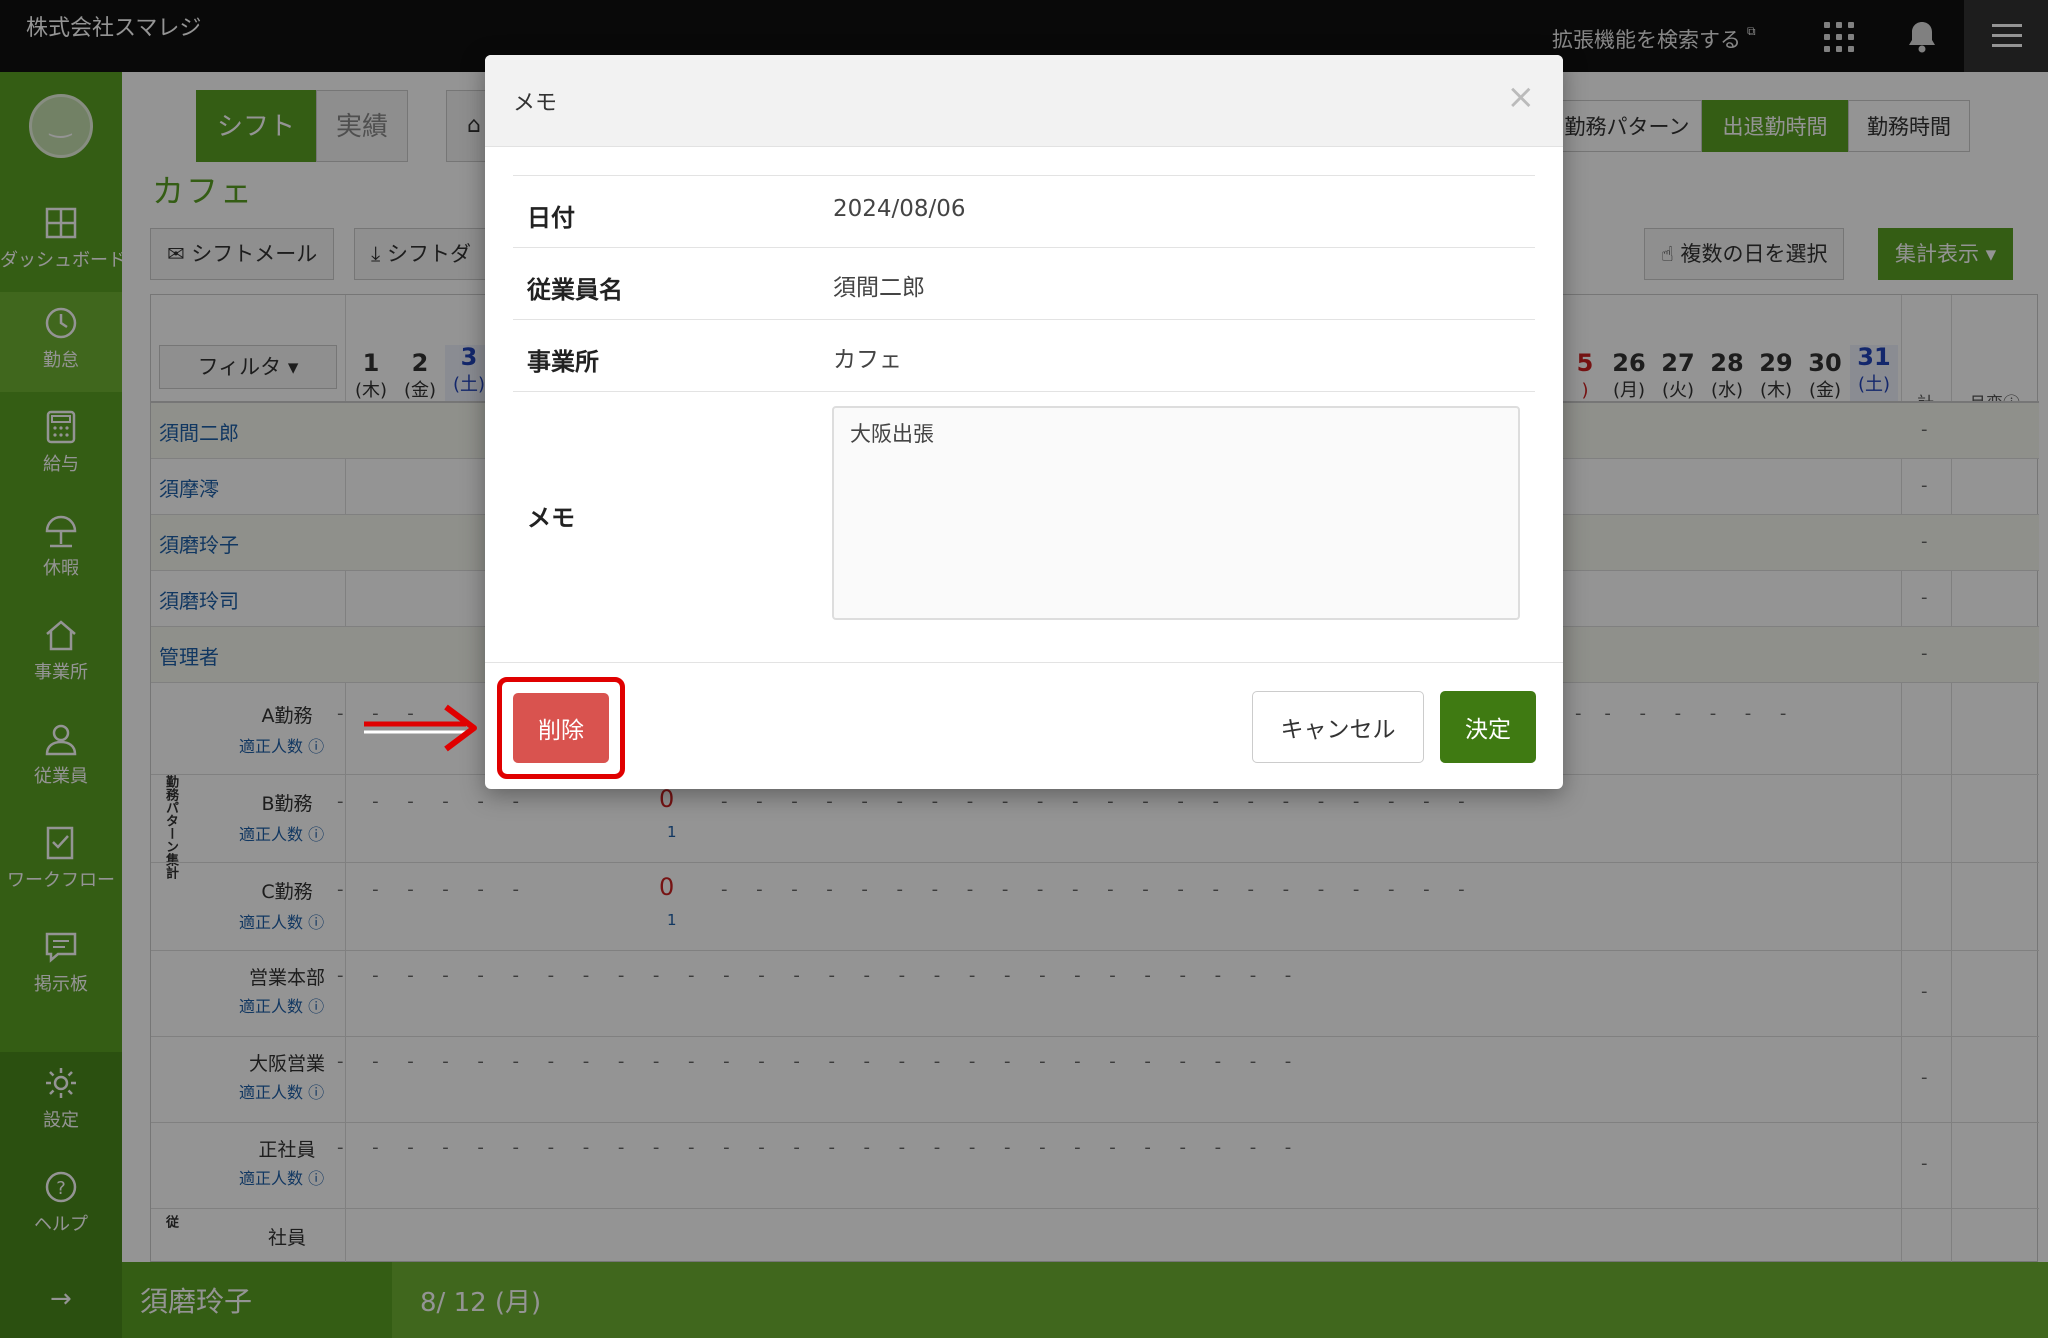 This screenshot has width=2048, height=1338. I want to click on date-value: 2024/08/06, so click(899, 209).